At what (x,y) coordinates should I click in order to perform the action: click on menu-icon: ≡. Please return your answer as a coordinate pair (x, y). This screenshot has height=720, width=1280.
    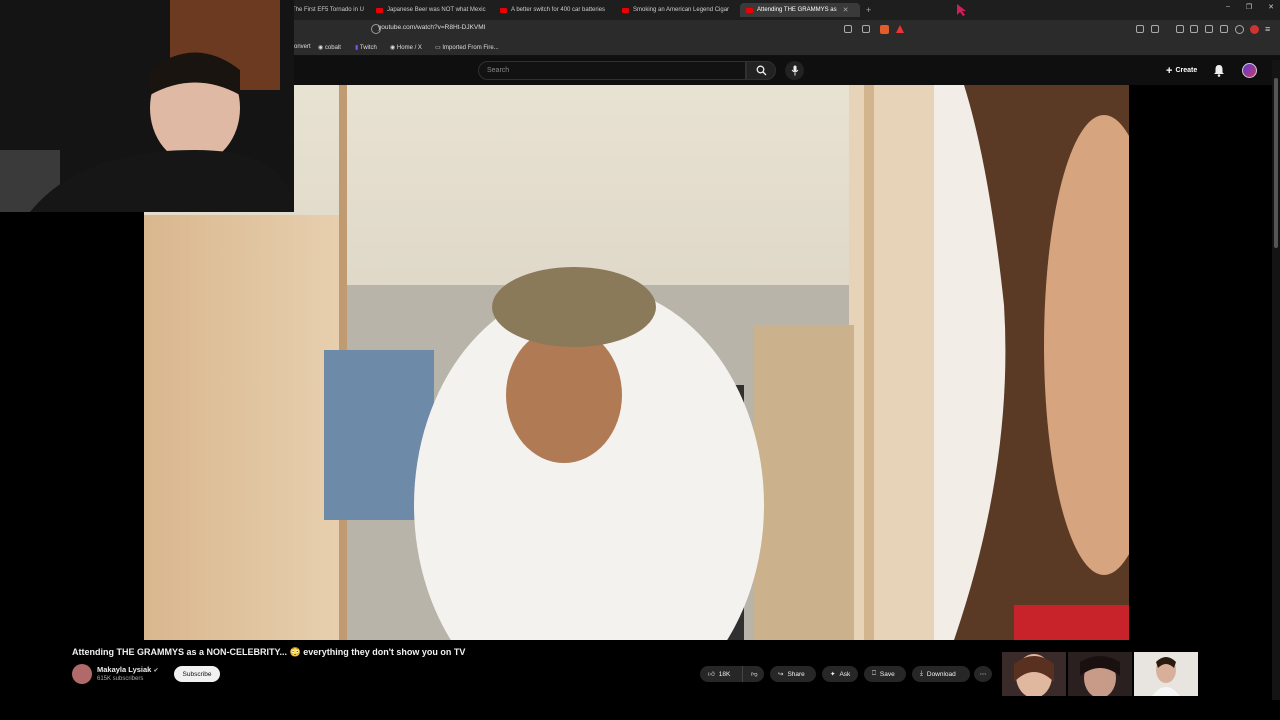
    Looking at the image, I should click on (1267, 29).